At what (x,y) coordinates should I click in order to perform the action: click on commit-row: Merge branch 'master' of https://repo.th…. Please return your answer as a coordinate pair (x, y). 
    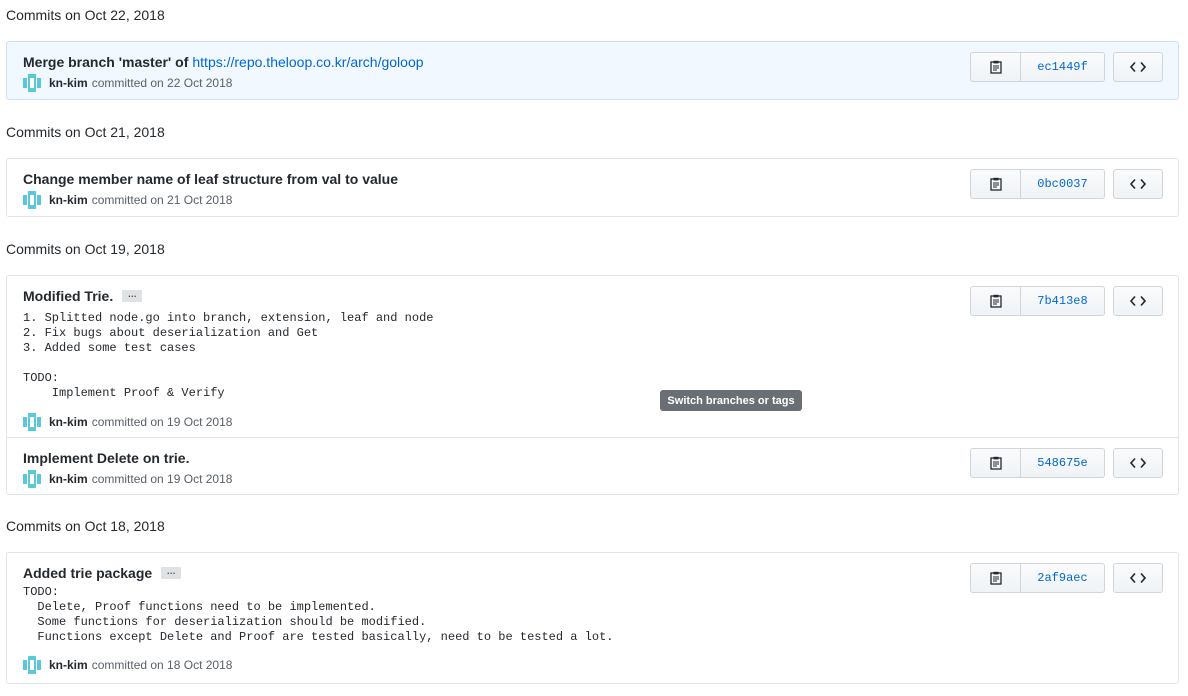
    Looking at the image, I should click on (592, 70).